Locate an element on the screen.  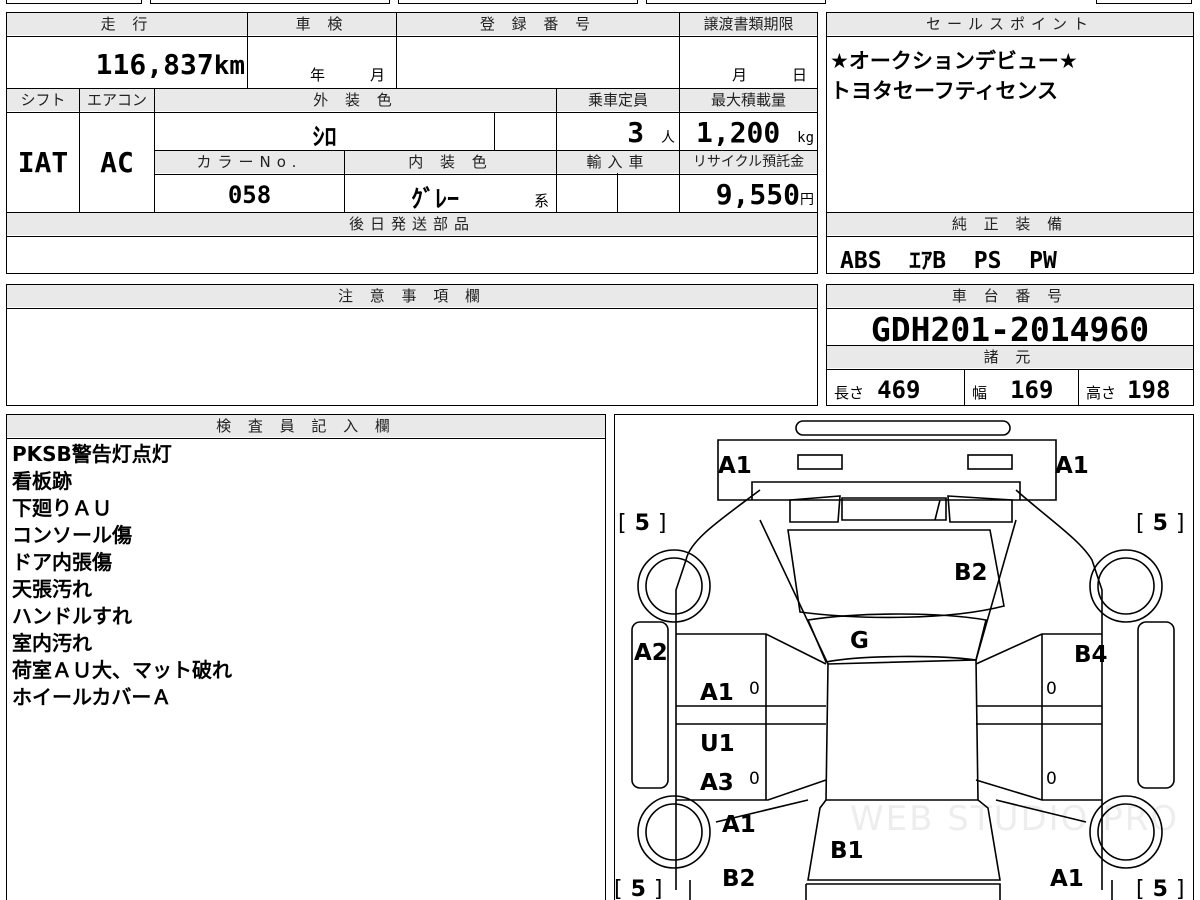
inspector-notes-header: 検 査 員 記 入 欄 is located at coordinates (306, 426).